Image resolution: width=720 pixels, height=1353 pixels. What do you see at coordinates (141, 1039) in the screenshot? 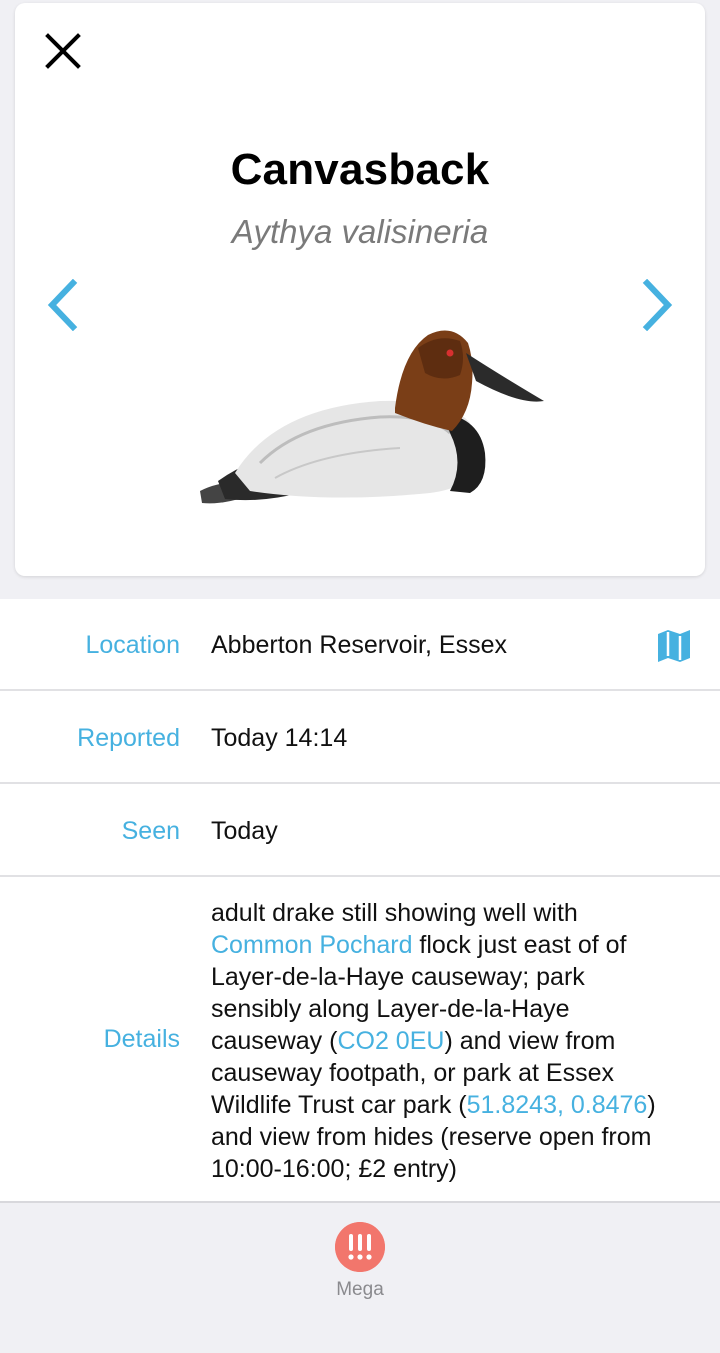
I see `details-label: Details` at bounding box center [141, 1039].